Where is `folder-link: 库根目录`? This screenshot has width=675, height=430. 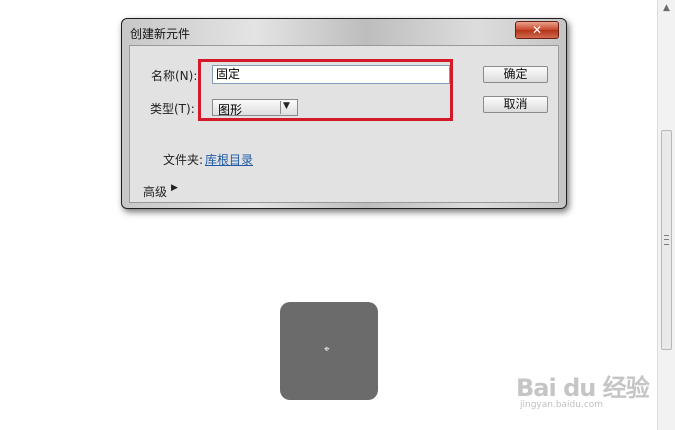
folder-link: 库根目录 is located at coordinates (229, 159).